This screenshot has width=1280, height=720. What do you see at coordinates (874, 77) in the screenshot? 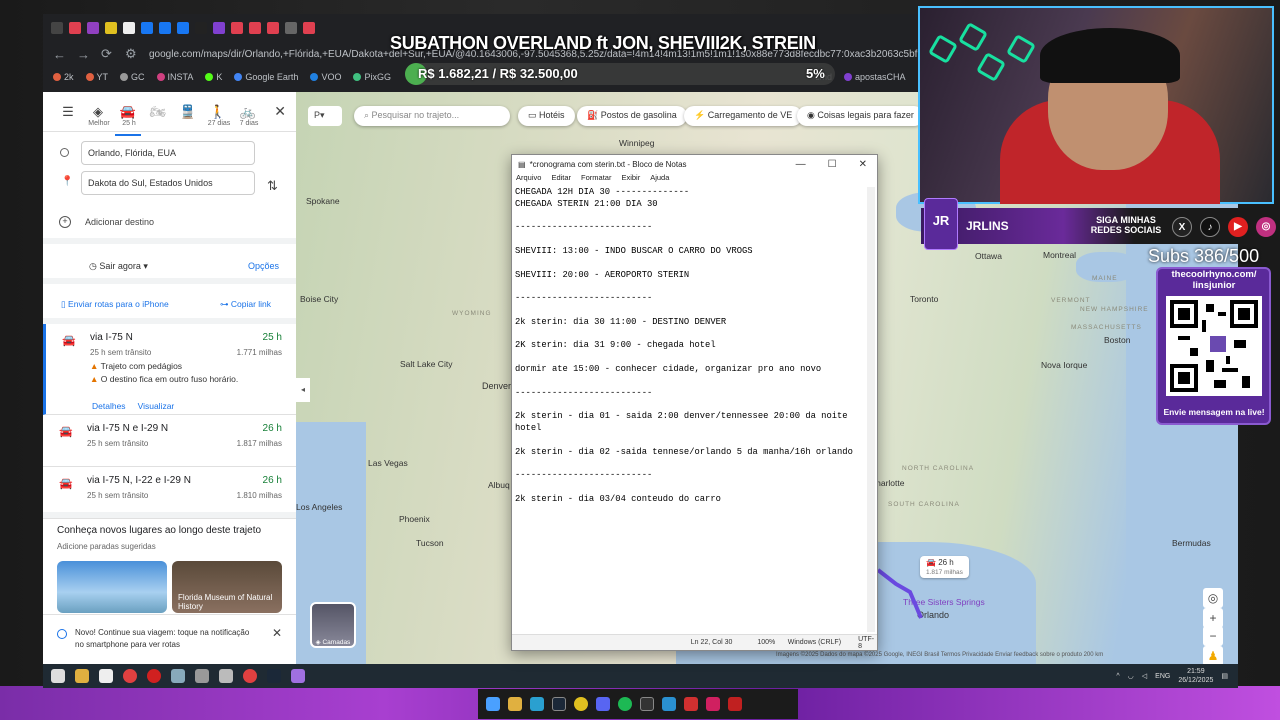
I see `bookmark-apostas: apostasCHA` at bounding box center [874, 77].